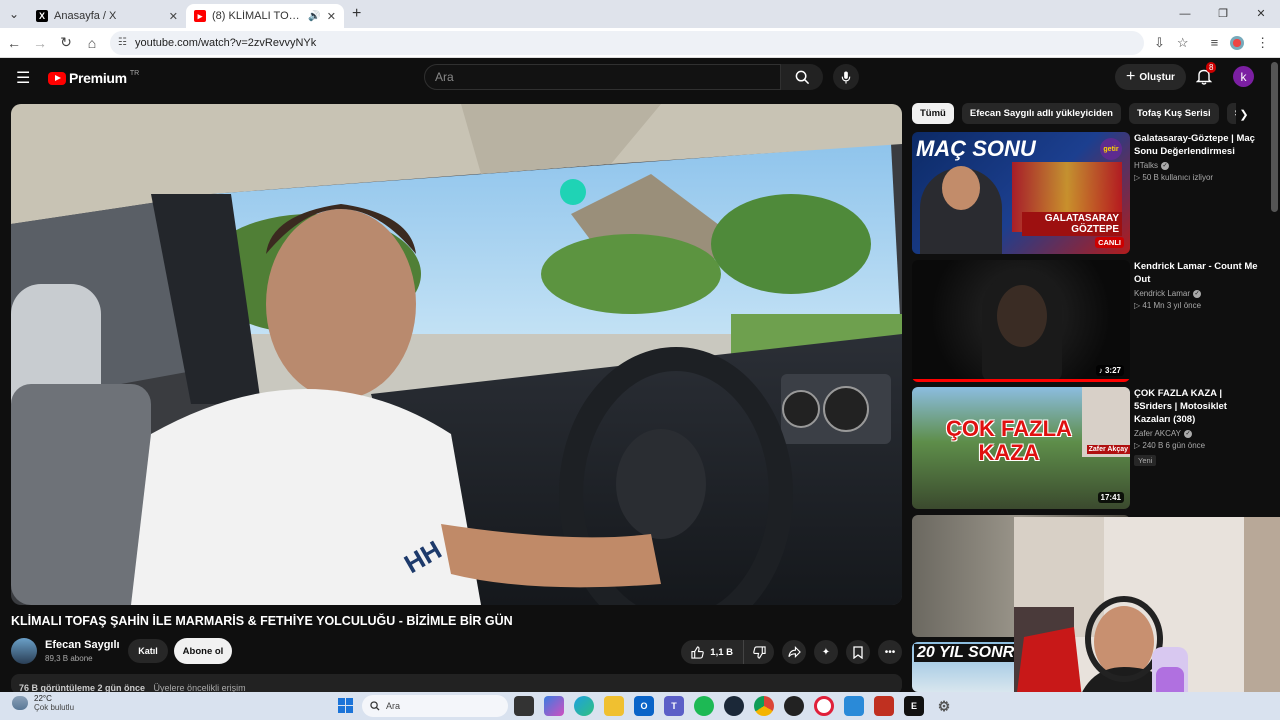 Image resolution: width=1280 pixels, height=720 pixels. I want to click on edge-icon, so click(584, 706).